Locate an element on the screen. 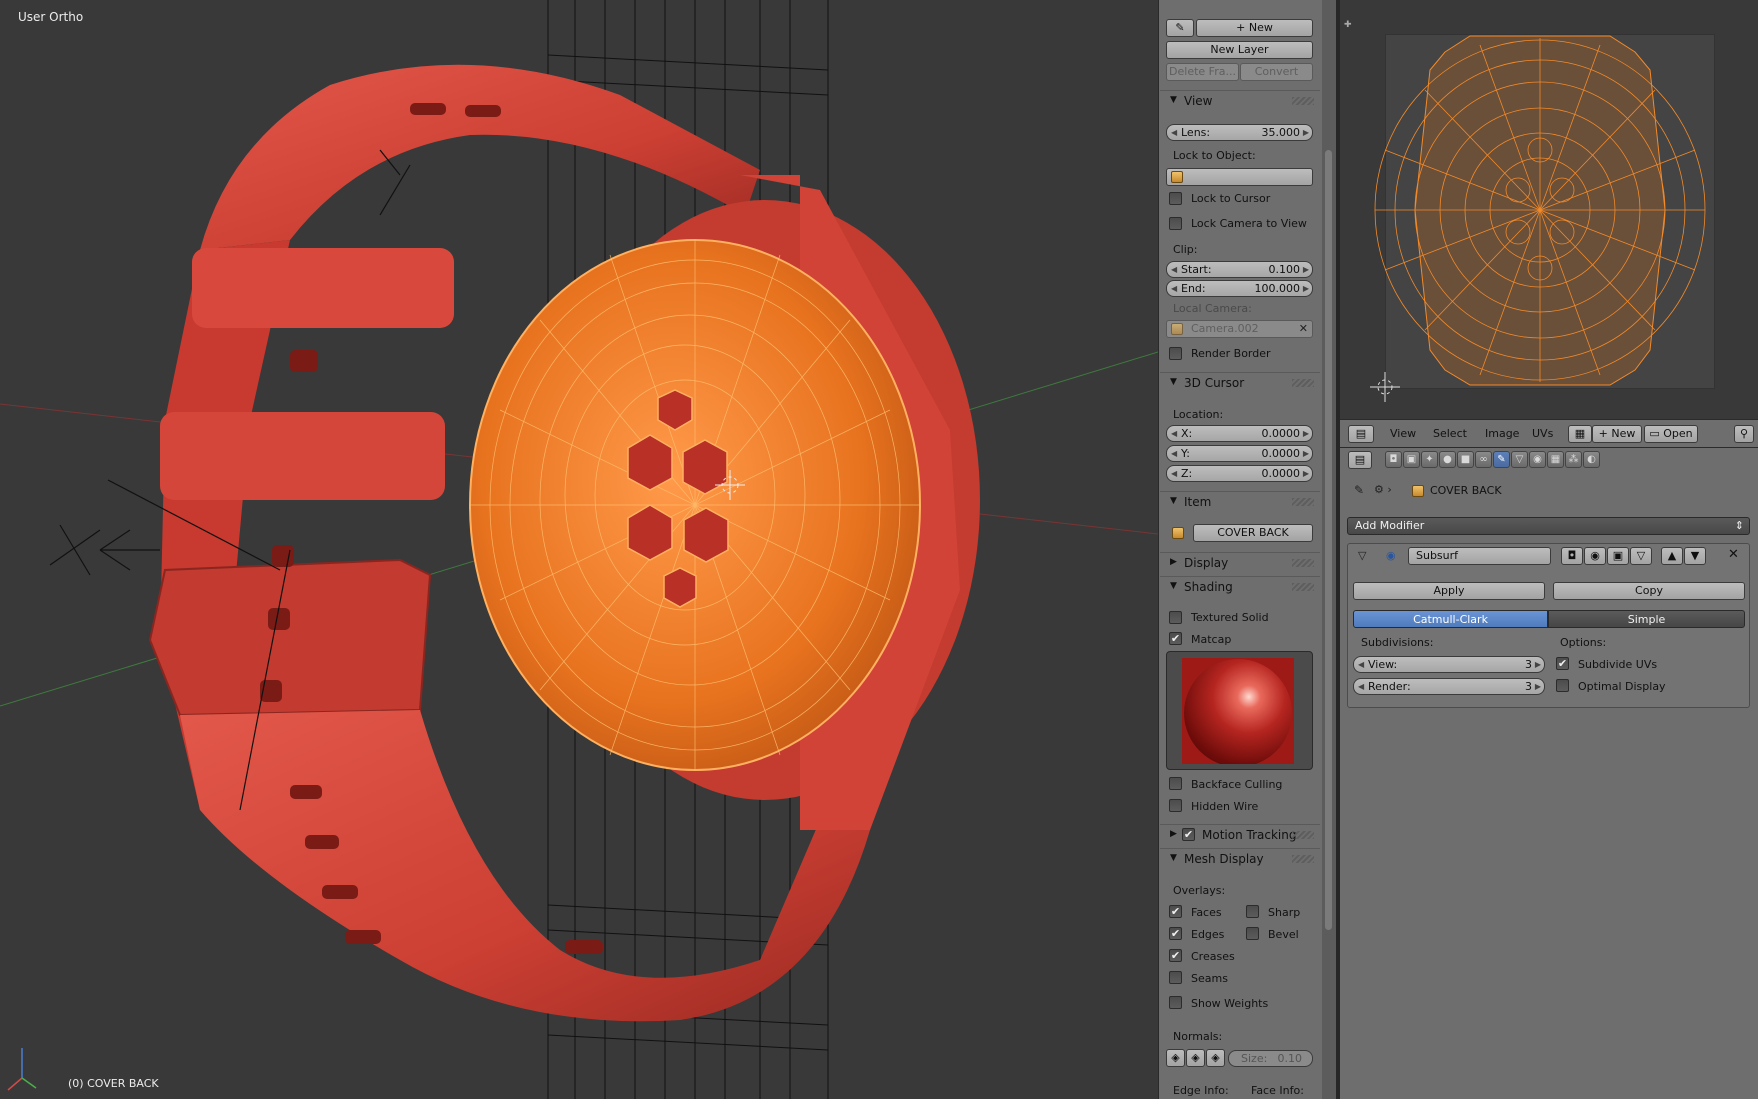  pin-icon: ✎ is located at coordinates (1359, 490).